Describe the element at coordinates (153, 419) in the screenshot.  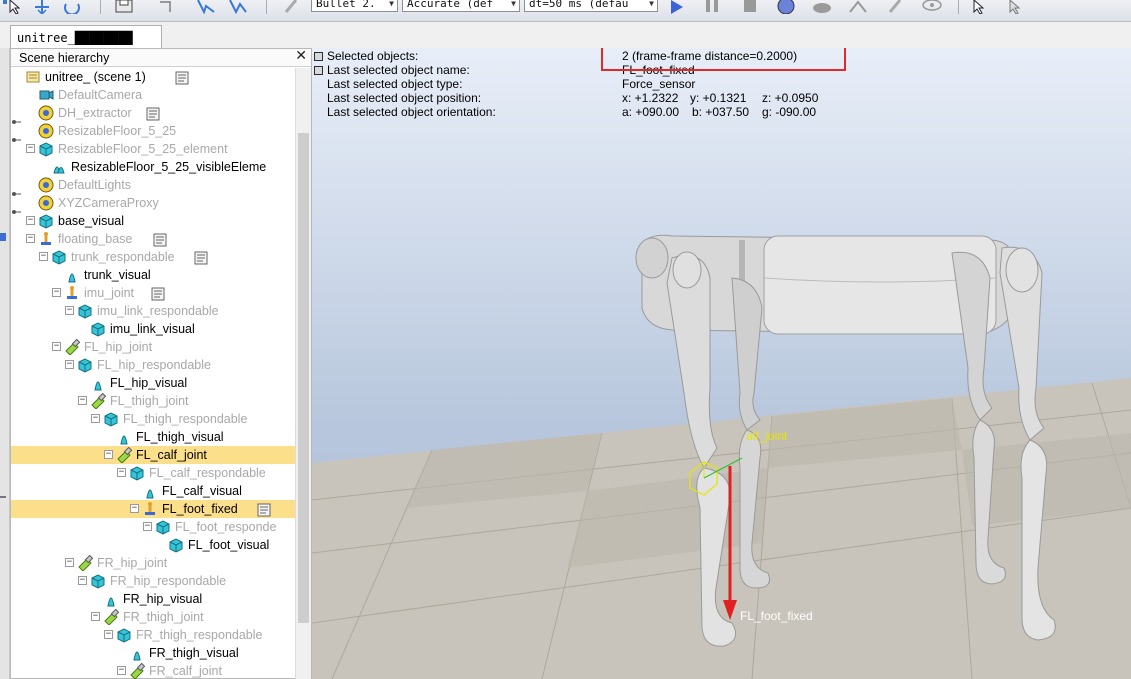
I see `tree-row: − FL_thigh_respondable` at that location.